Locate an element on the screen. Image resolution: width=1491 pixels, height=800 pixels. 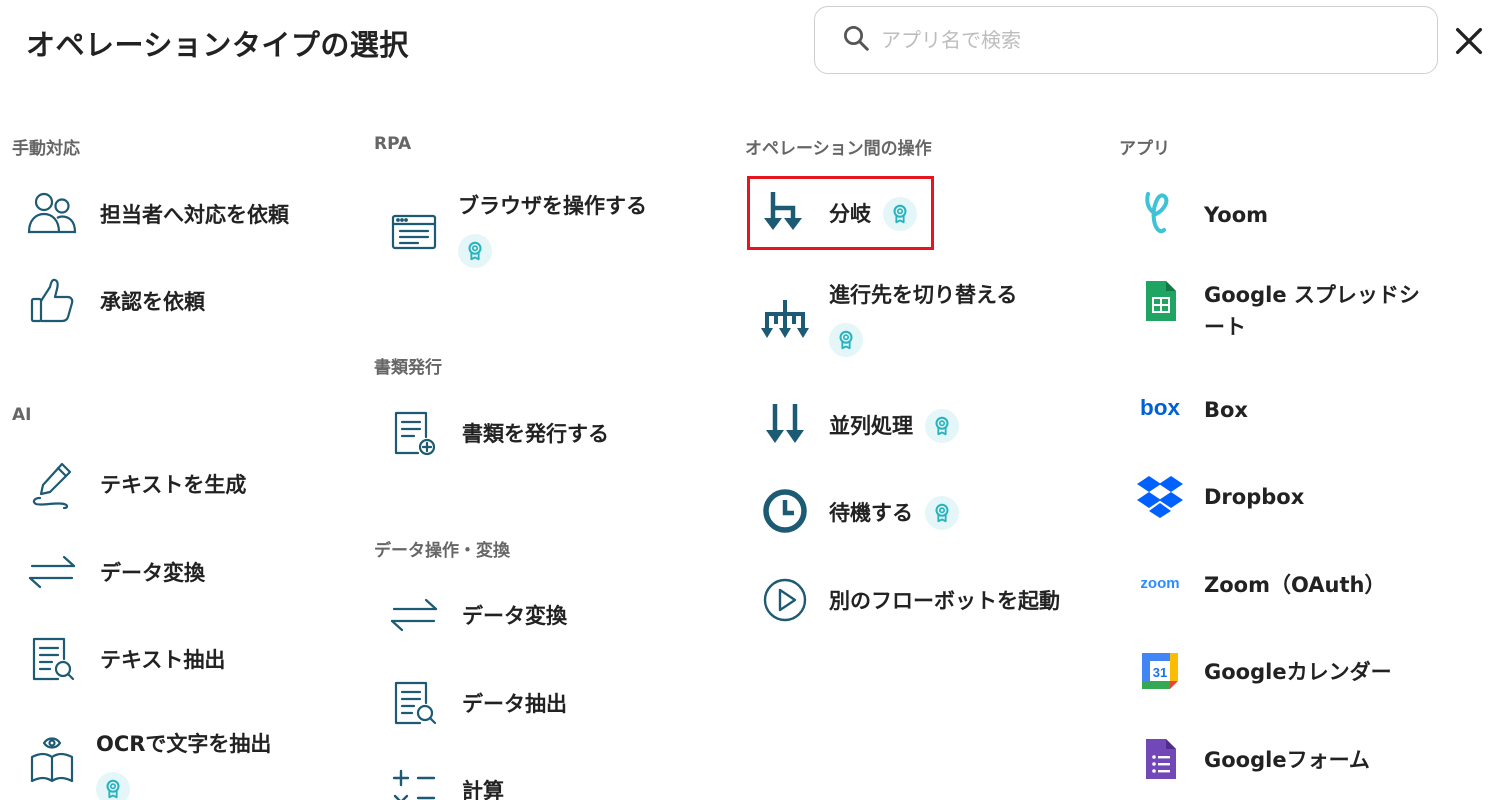
section-title-between-ops: オペレーション間の操作 is located at coordinates (838, 149).